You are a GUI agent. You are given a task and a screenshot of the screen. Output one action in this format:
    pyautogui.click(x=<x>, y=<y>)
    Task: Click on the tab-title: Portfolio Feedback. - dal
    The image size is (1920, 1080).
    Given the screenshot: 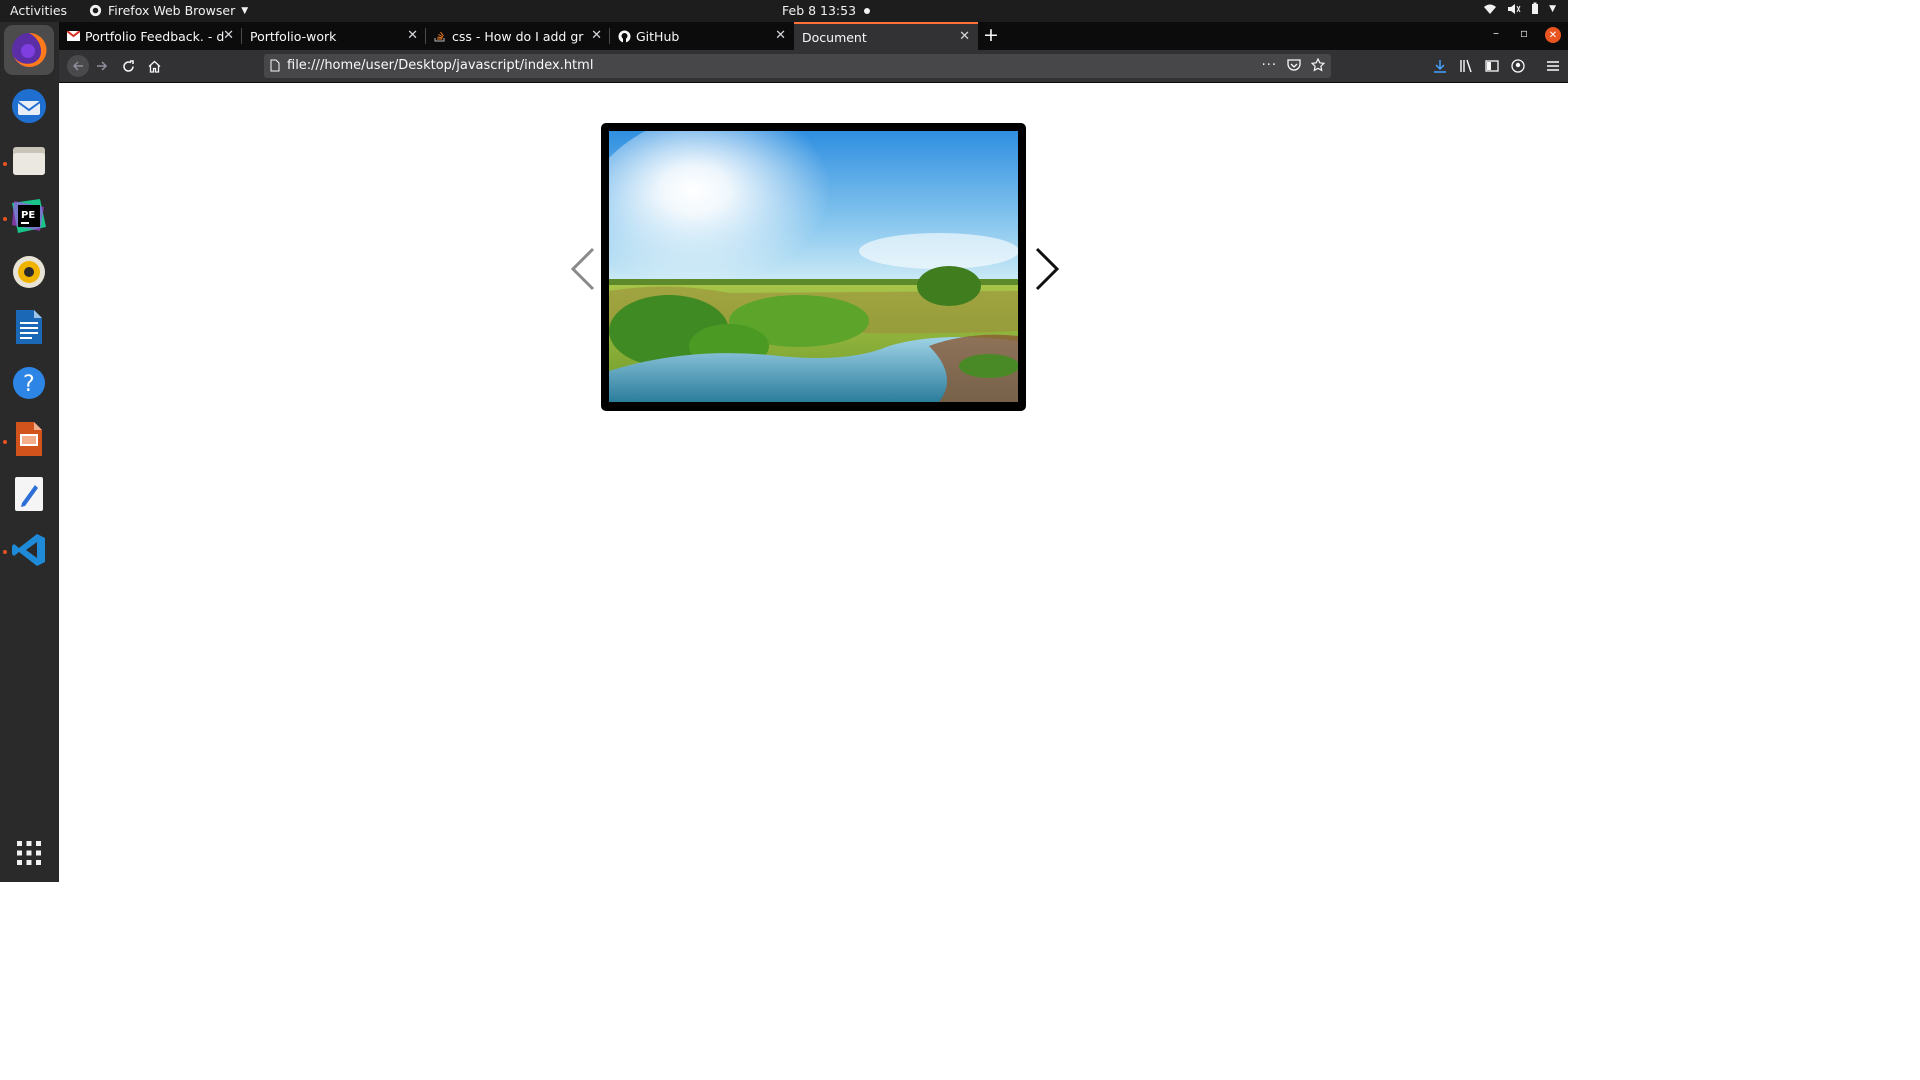 What is the action you would take?
    pyautogui.click(x=155, y=36)
    